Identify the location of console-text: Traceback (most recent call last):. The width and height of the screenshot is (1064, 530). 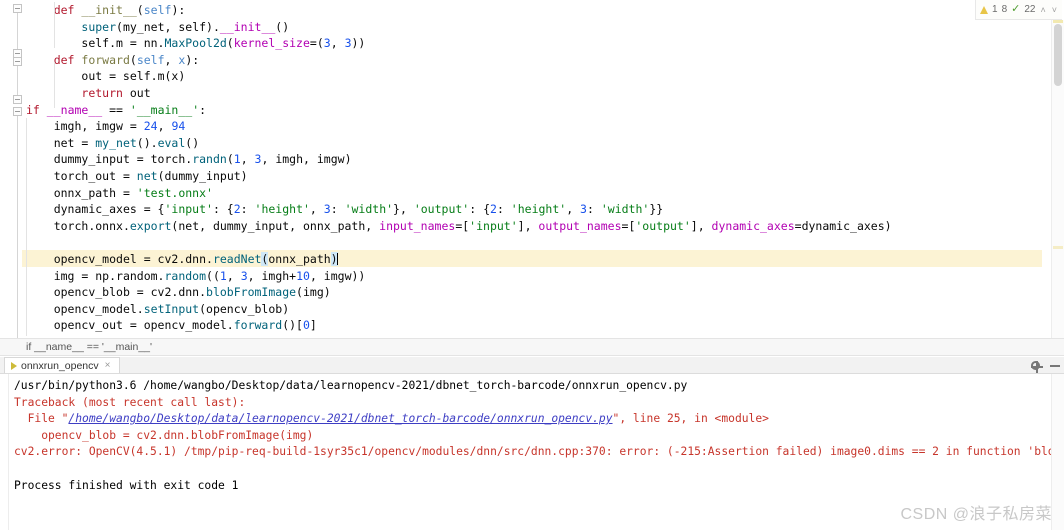
(130, 402).